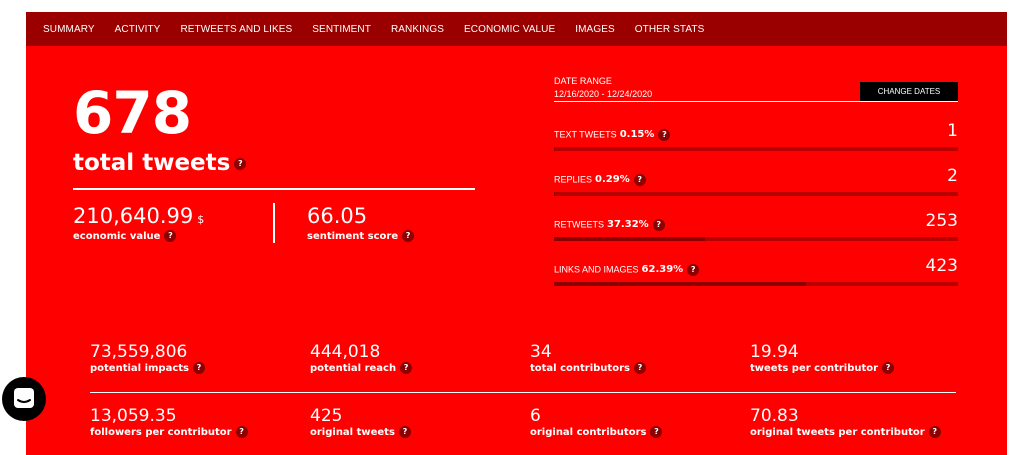 Image resolution: width=1024 pixels, height=455 pixels. I want to click on date-range-value: 12/16/2020 - 12/24/2020, so click(603, 94).